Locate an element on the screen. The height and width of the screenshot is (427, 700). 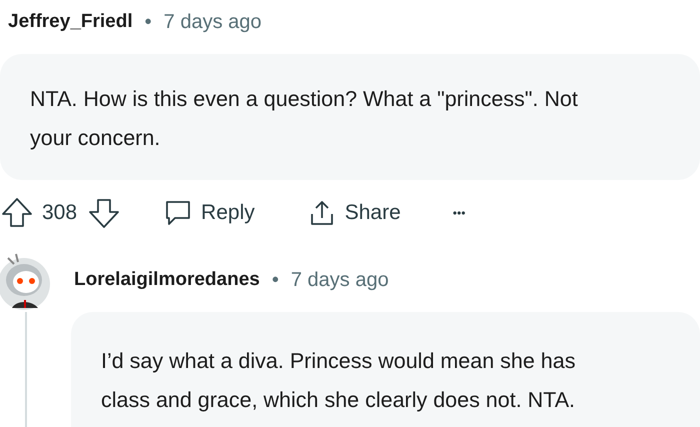
downvote-icon is located at coordinates (104, 213).